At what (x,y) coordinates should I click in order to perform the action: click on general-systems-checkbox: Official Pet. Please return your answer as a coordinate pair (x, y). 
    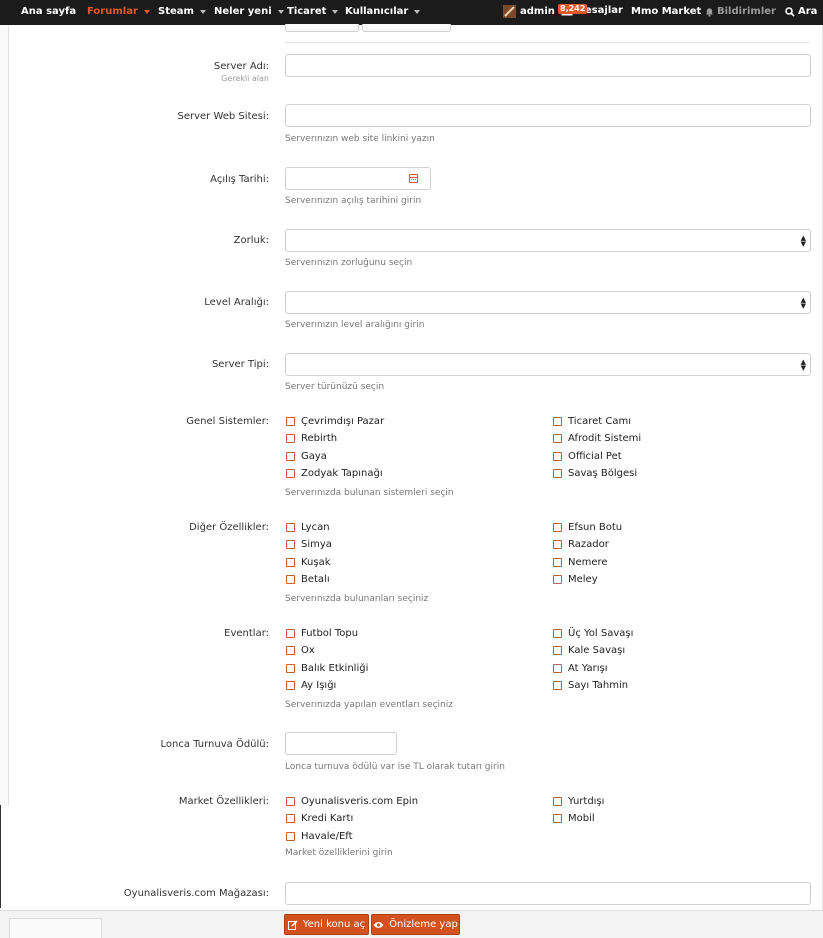
    Looking at the image, I should click on (587, 456).